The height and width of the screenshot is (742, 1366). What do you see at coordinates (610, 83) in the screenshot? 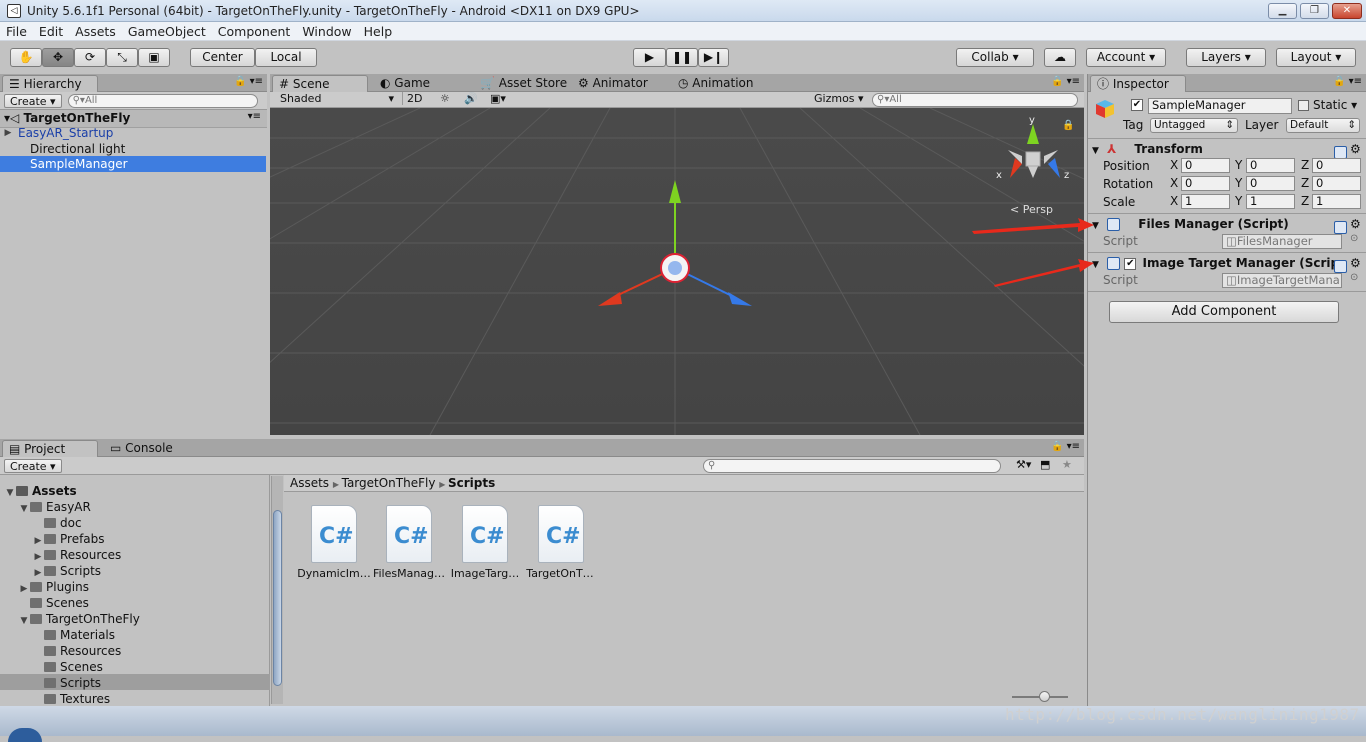
I see `tab-animator: ⚙ Animator` at bounding box center [610, 83].